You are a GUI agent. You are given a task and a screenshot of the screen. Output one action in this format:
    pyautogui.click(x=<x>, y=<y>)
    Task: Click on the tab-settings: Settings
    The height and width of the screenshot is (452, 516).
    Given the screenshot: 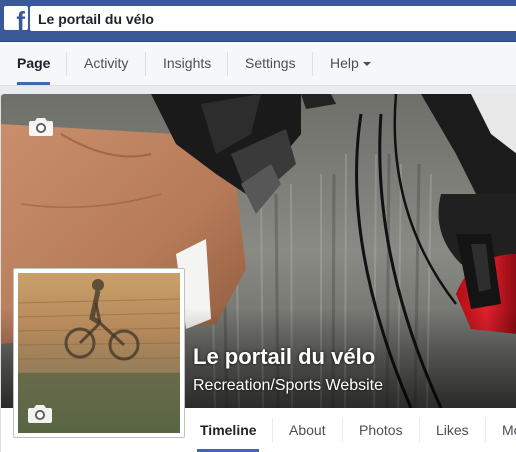 What is the action you would take?
    pyautogui.click(x=270, y=63)
    